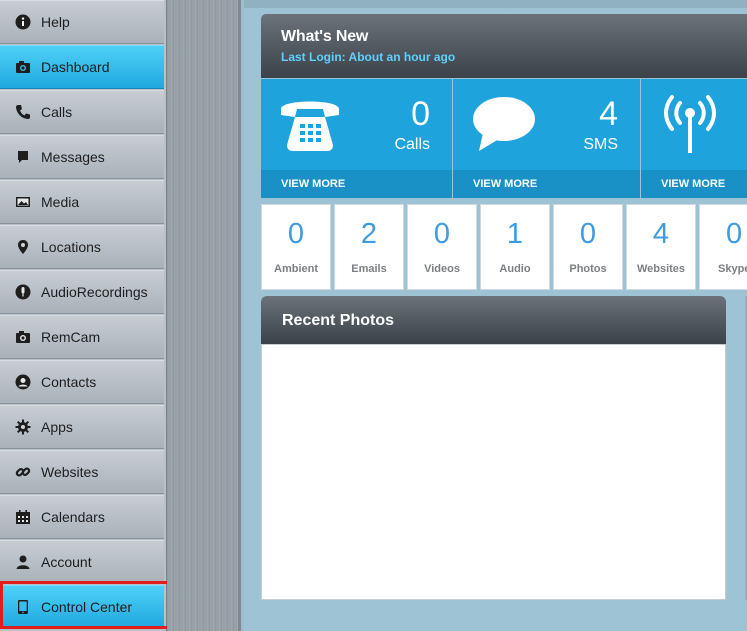 The image size is (747, 631). What do you see at coordinates (515, 269) in the screenshot?
I see `stat-label: Audio` at bounding box center [515, 269].